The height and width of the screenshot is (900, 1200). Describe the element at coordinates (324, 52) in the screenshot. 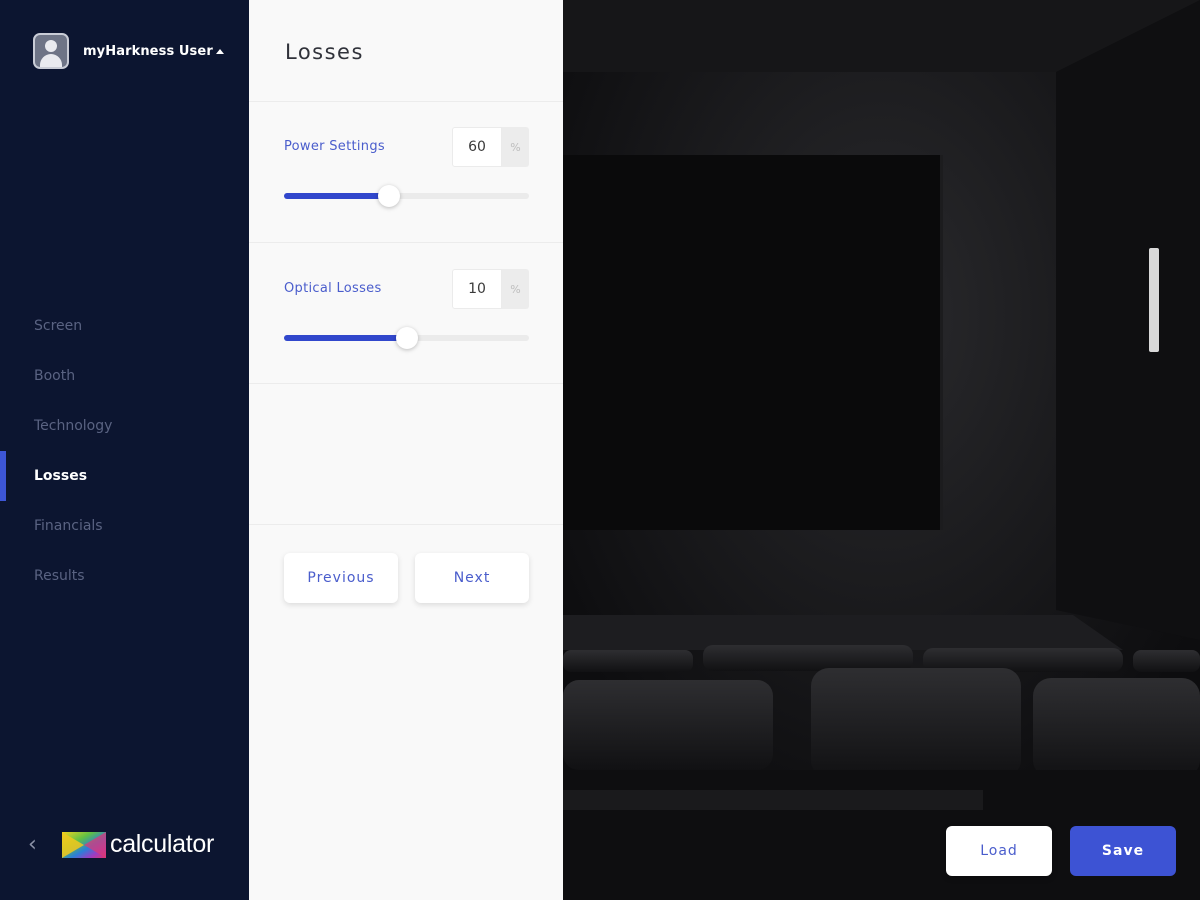

I see `page-title: Losses` at that location.